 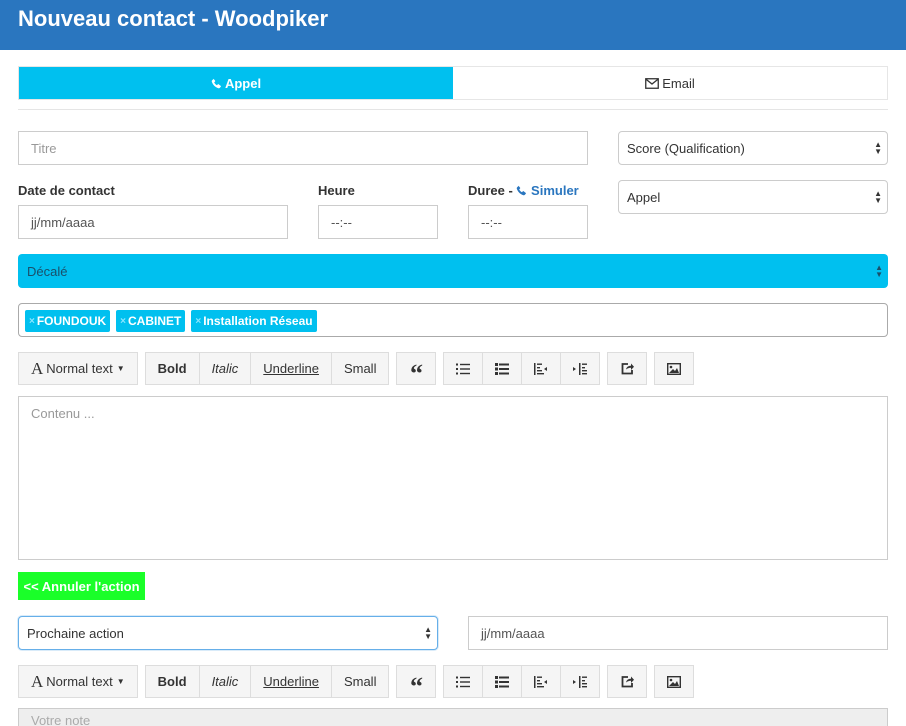 I want to click on image-group, so click(x=674, y=368).